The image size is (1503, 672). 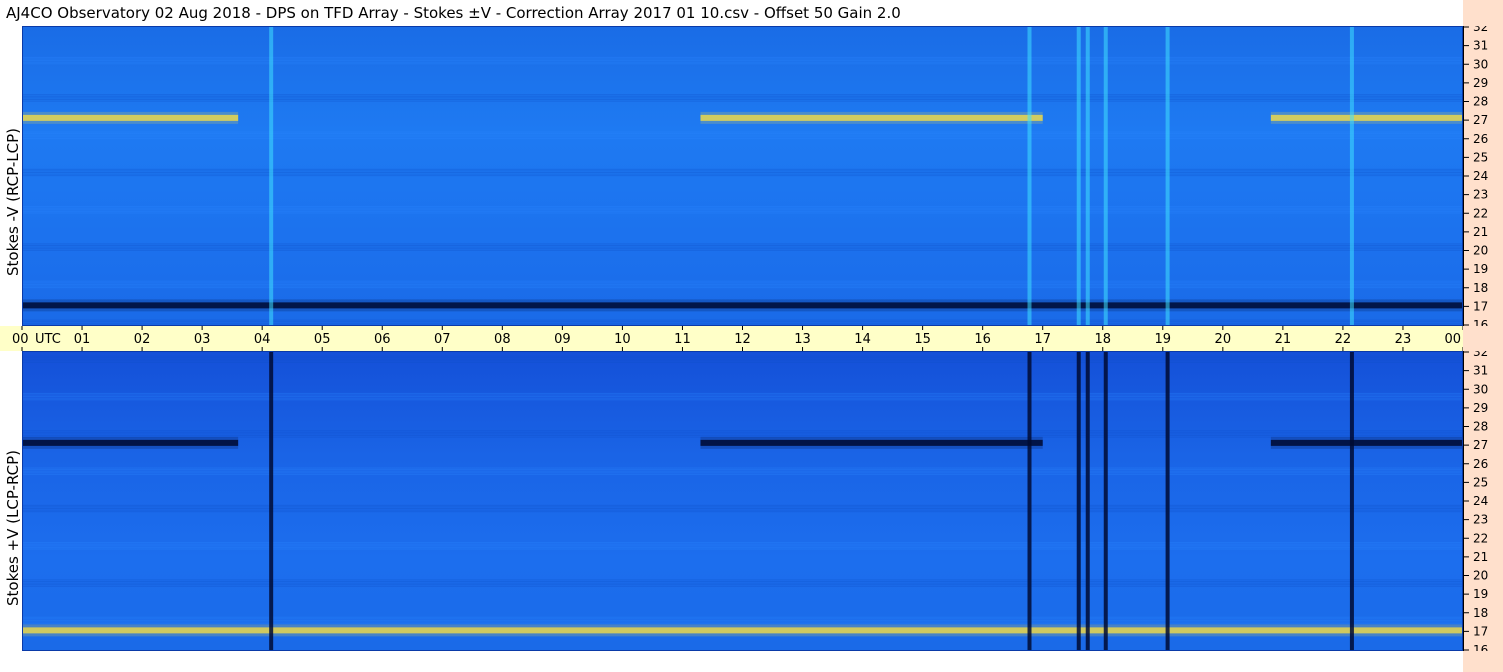 What do you see at coordinates (922, 339) in the screenshot?
I see `time-tick-label: 15` at bounding box center [922, 339].